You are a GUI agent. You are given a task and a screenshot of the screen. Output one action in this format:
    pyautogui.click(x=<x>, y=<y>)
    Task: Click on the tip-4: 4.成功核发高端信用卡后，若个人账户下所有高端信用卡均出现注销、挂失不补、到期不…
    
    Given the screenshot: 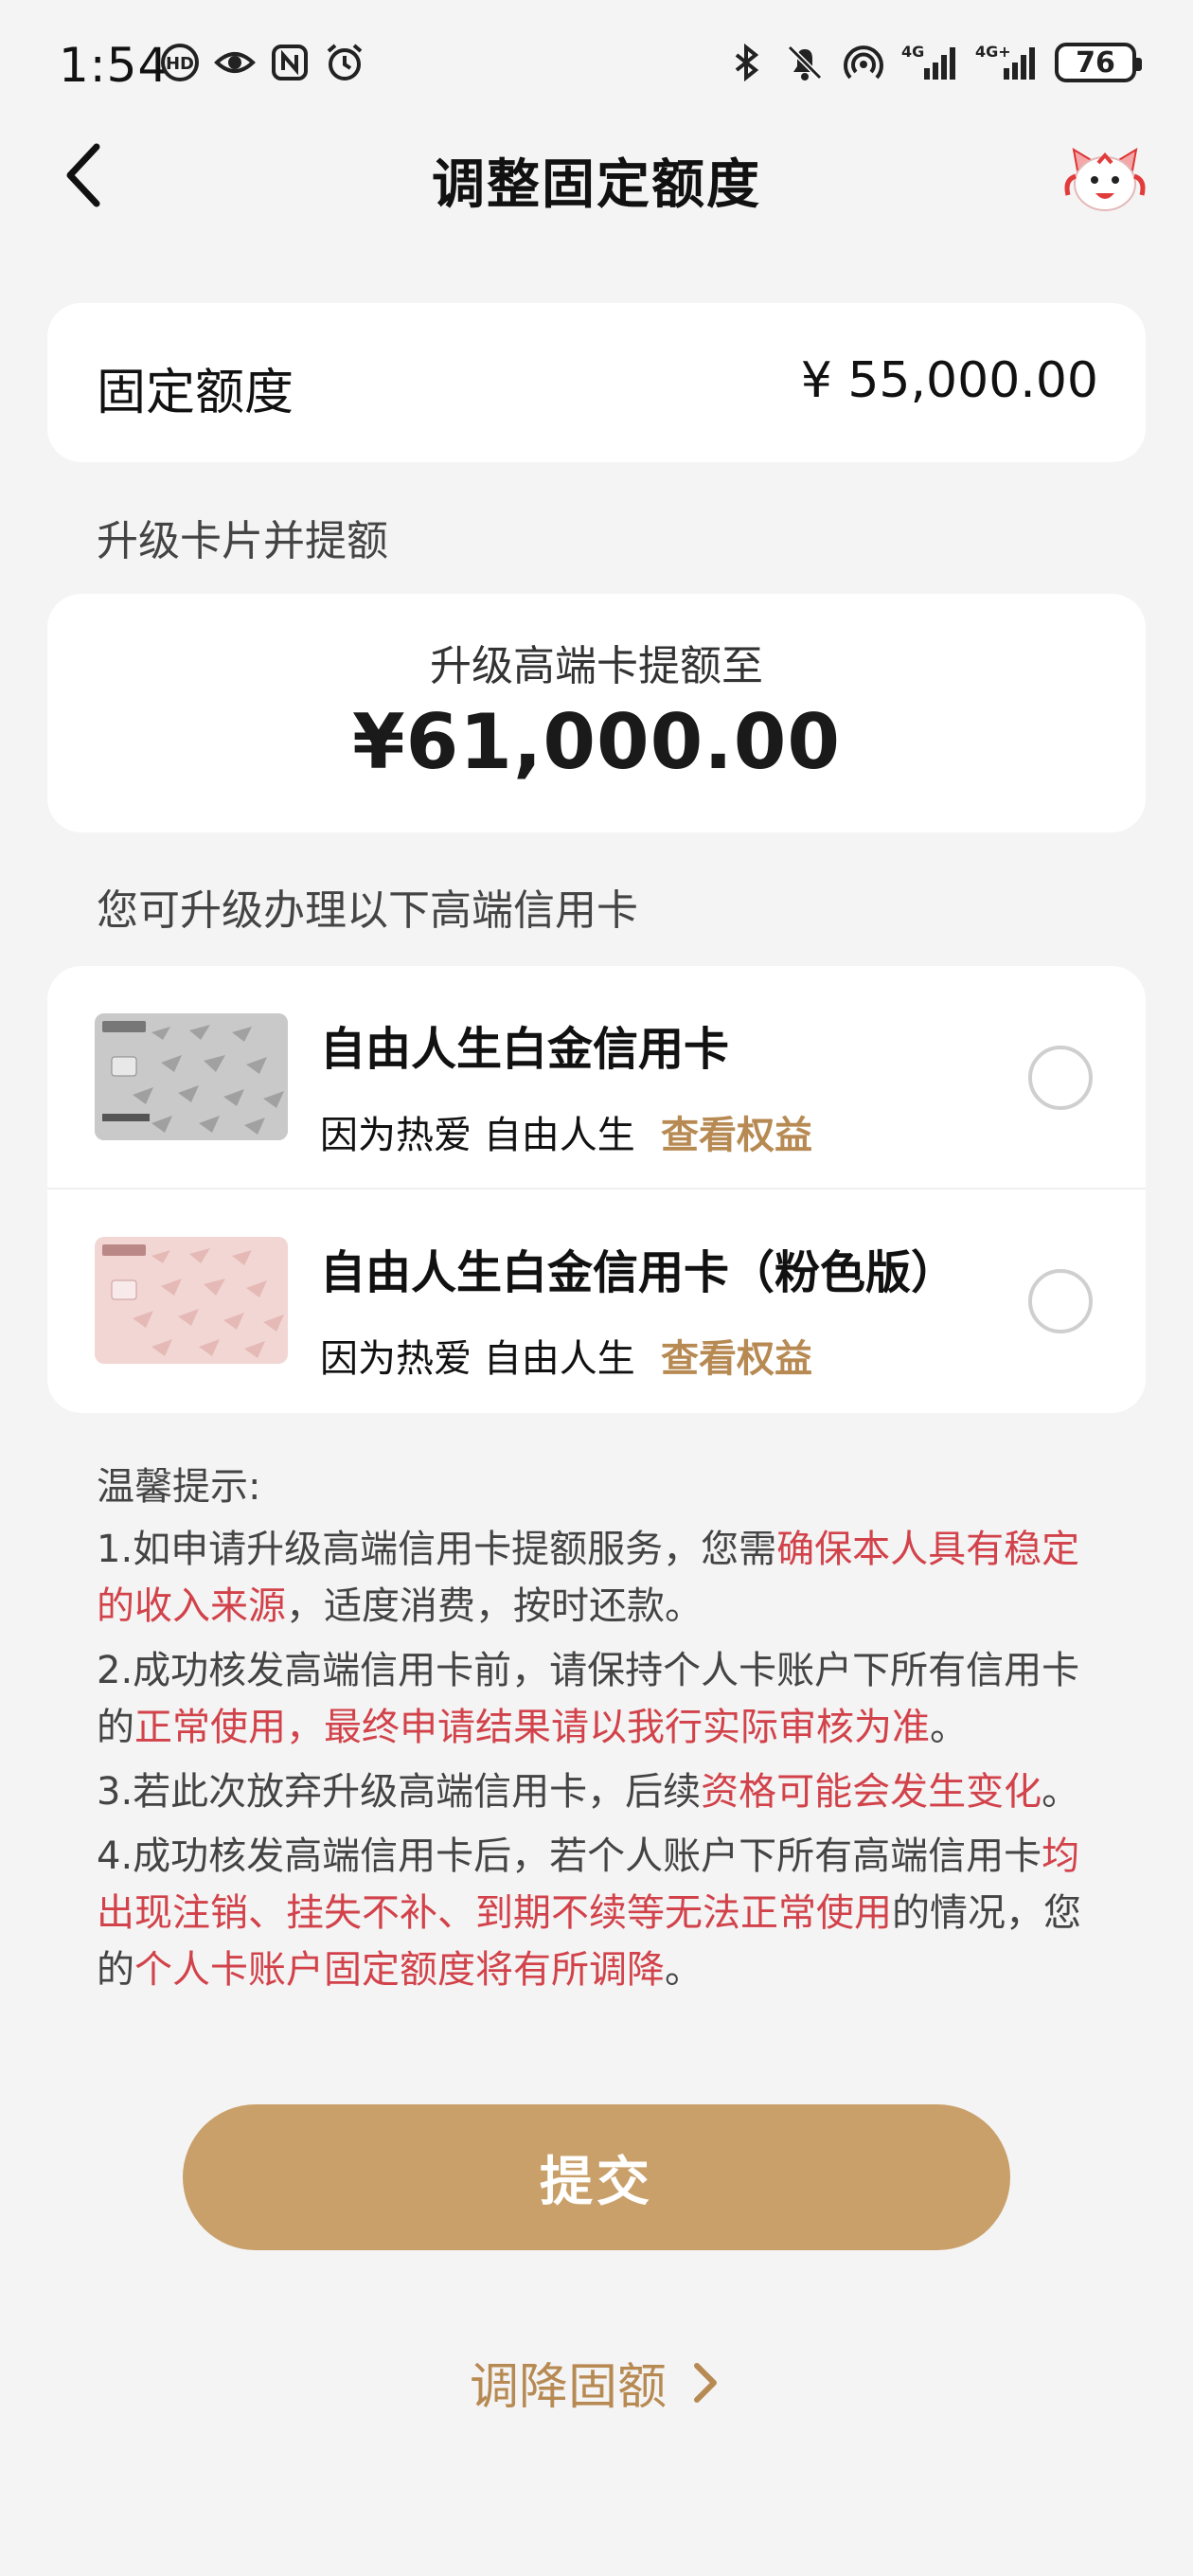 What is the action you would take?
    pyautogui.click(x=598, y=1913)
    